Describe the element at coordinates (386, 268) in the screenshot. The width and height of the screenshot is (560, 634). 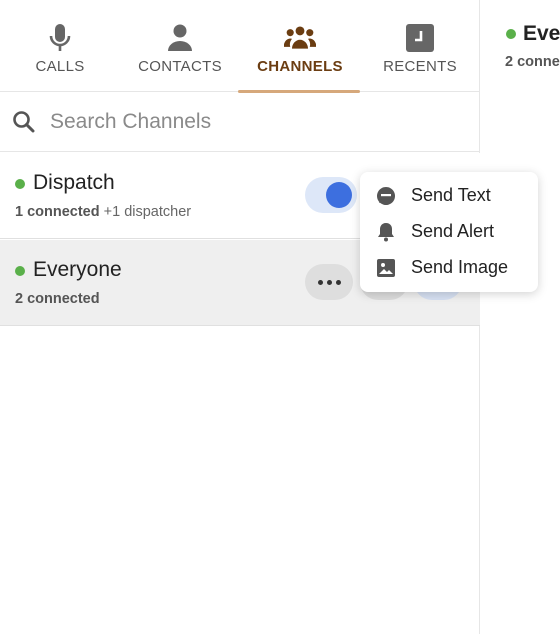
I see `image-icon` at that location.